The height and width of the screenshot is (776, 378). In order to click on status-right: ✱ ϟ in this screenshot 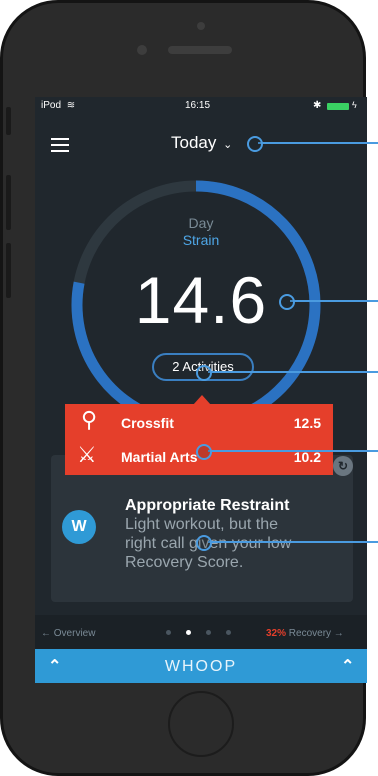, I will do `click(337, 106)`.